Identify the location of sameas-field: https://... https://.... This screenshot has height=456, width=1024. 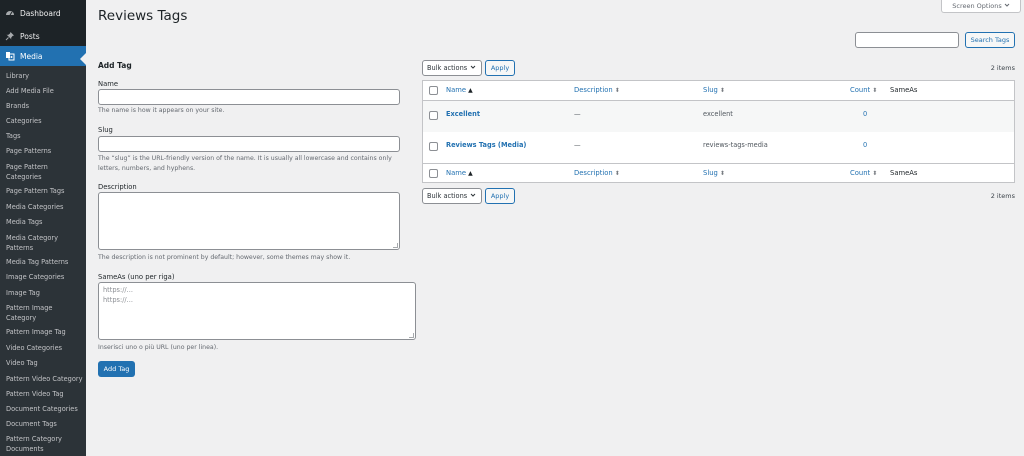
(257, 311).